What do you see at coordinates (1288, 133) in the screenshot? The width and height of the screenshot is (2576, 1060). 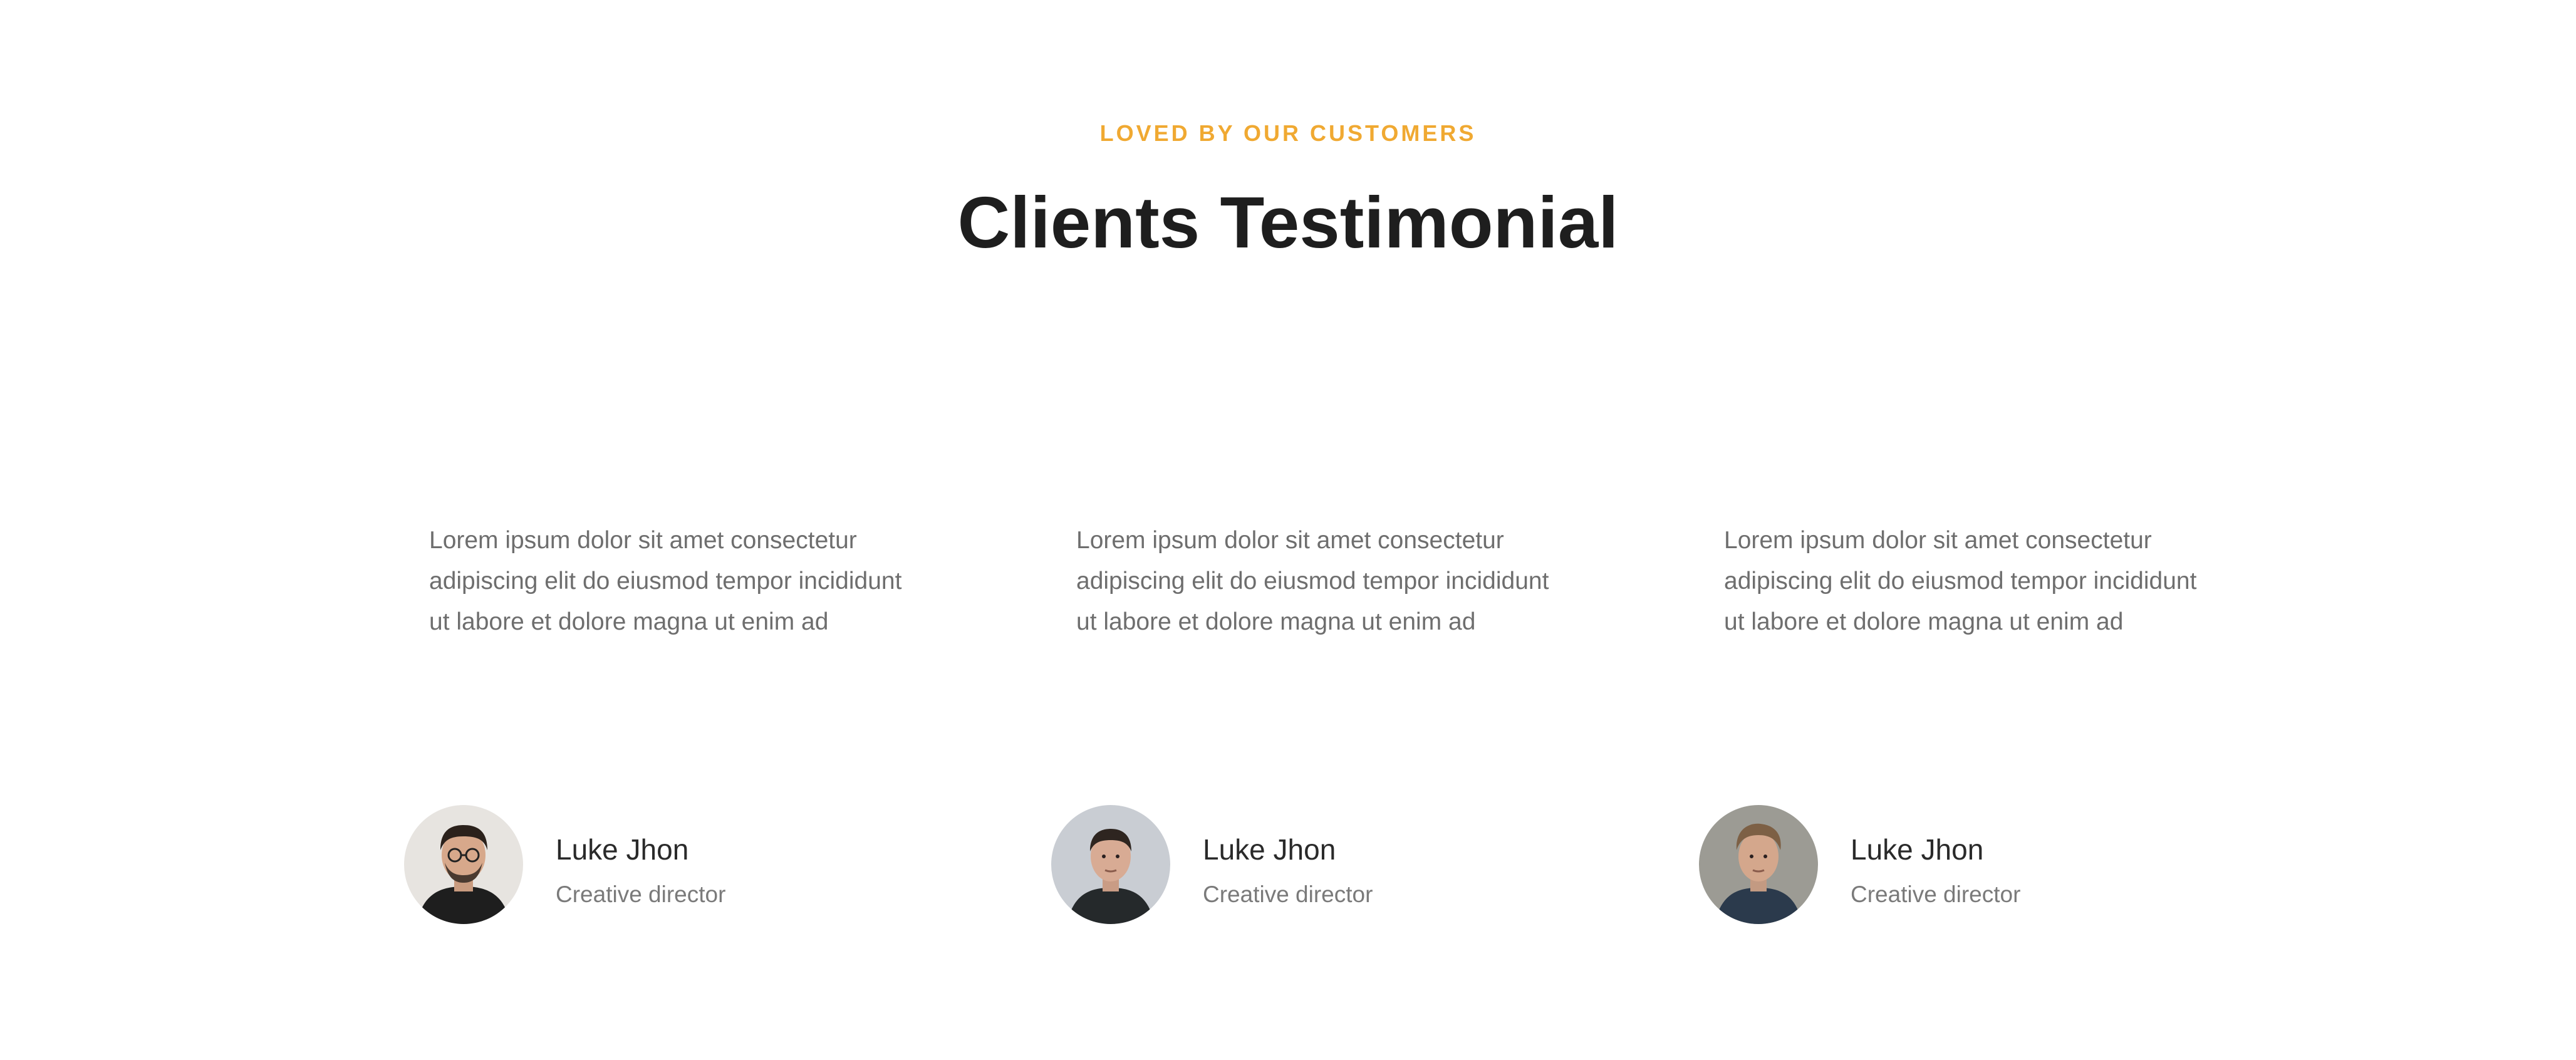 I see `section-eyebrow: LOVED BY OUR CUSTOMERS` at bounding box center [1288, 133].